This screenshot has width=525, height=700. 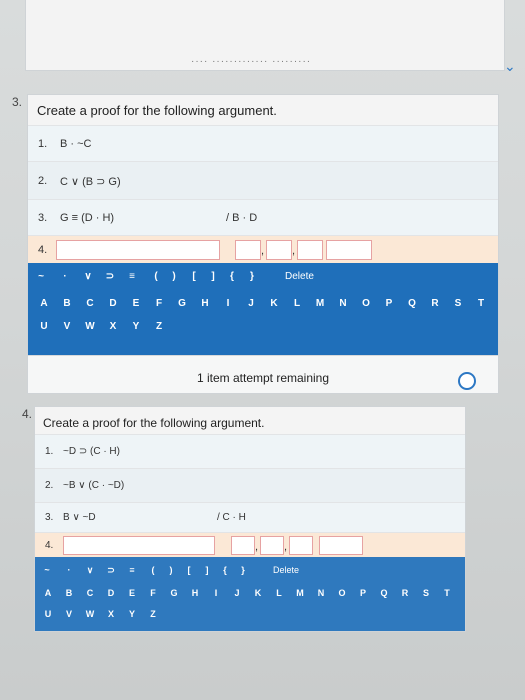 I want to click on line-number: 1., so click(x=43, y=144).